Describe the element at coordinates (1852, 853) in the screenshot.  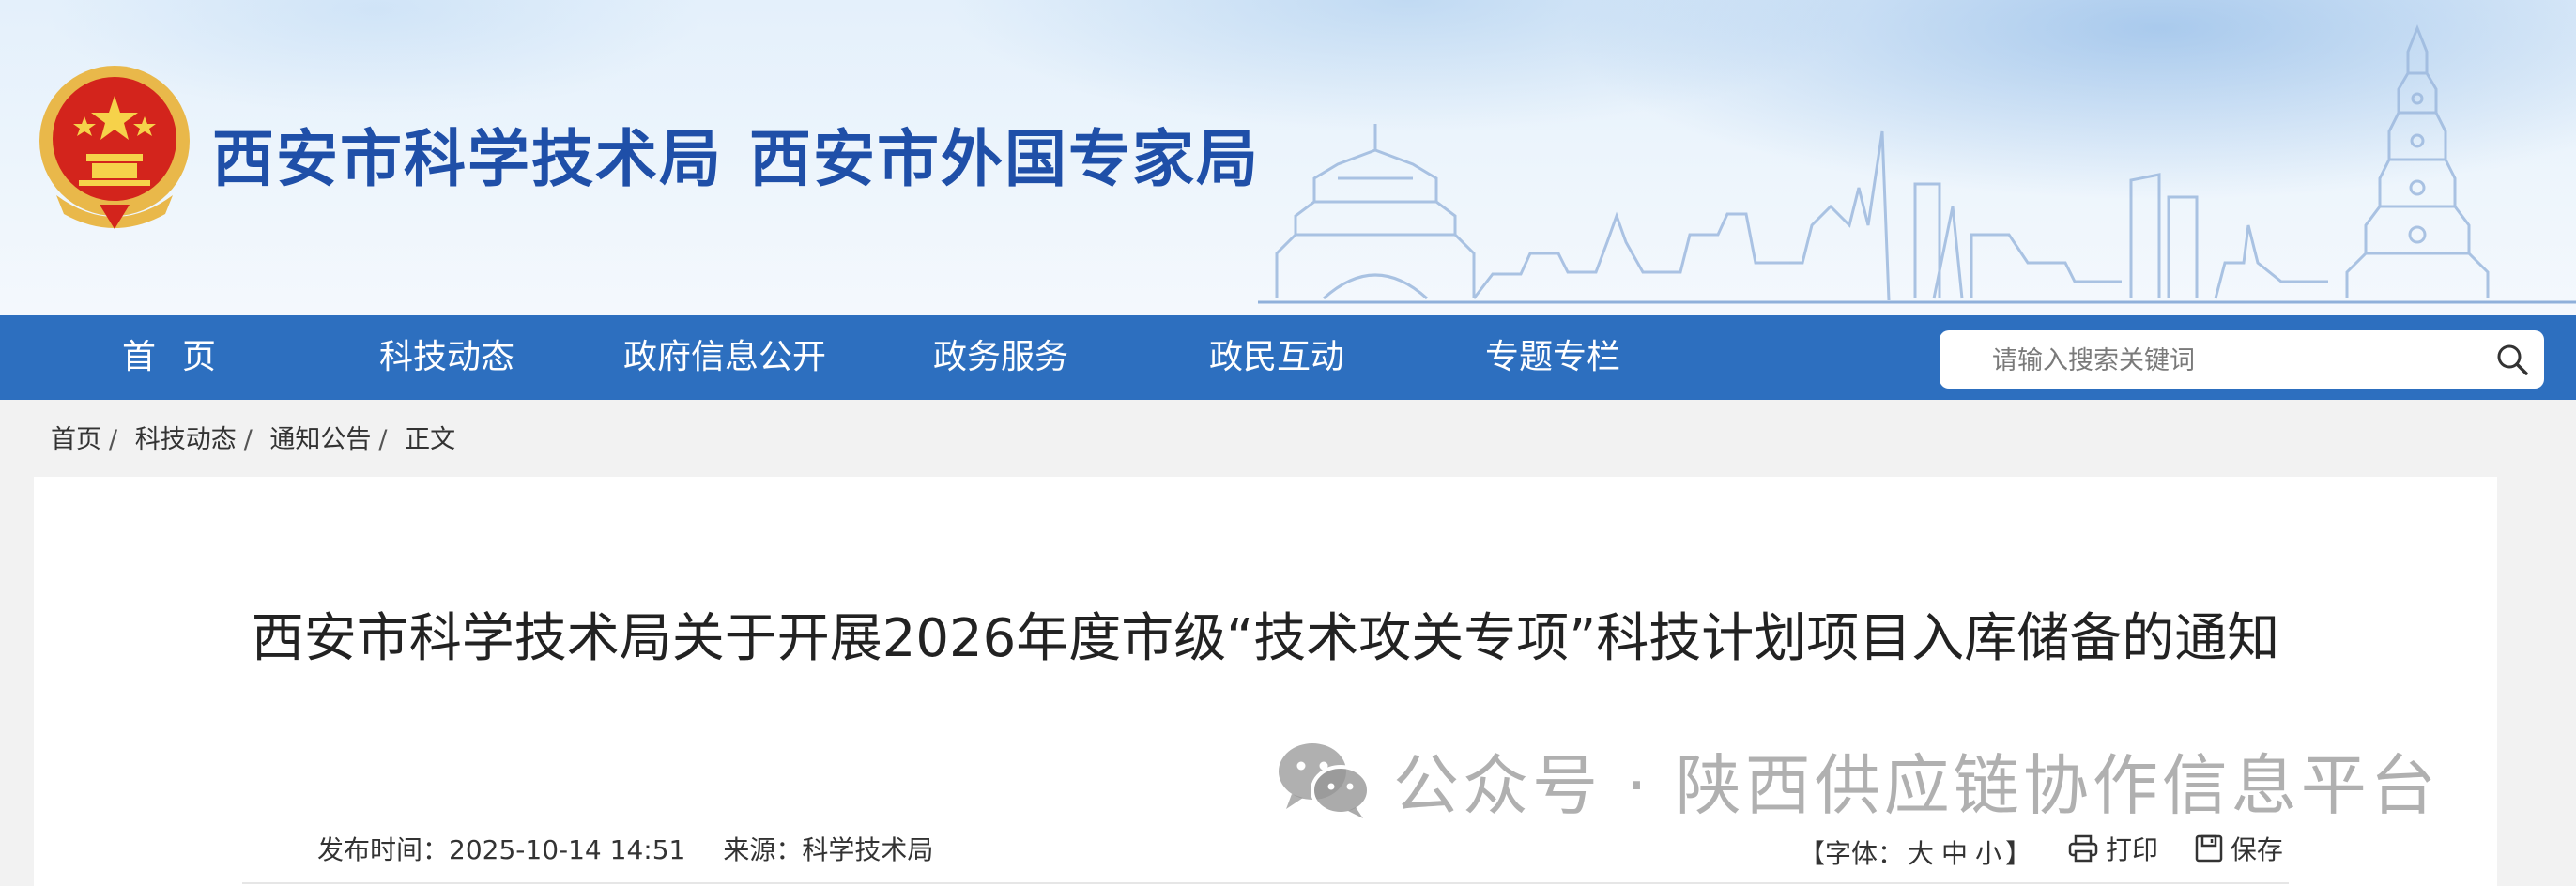
I see `font-size-prefix: 【字体：` at that location.